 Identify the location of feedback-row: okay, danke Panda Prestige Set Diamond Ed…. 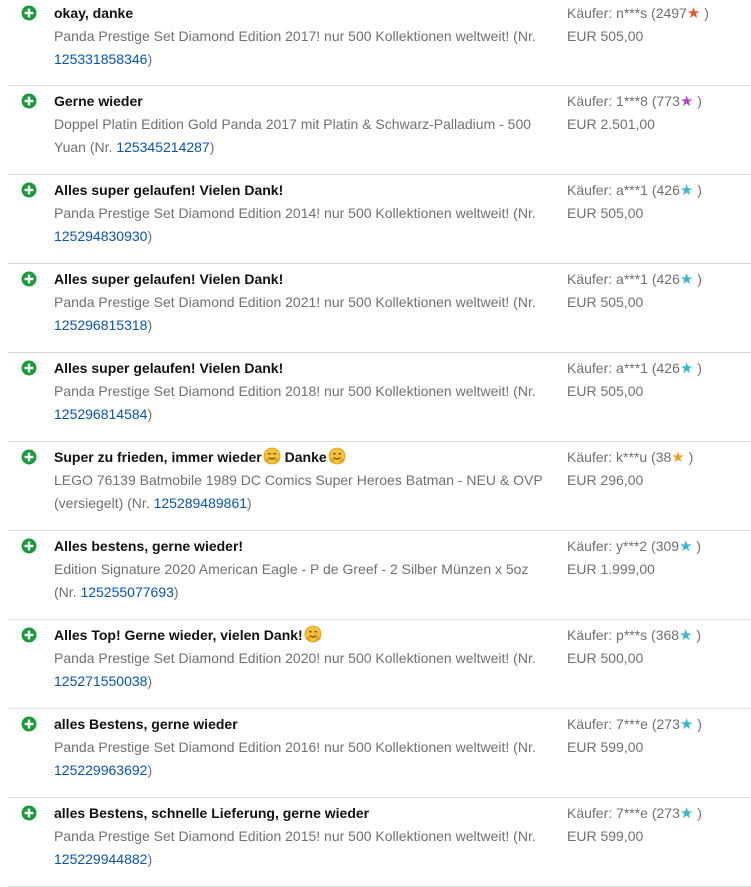
(379, 43).